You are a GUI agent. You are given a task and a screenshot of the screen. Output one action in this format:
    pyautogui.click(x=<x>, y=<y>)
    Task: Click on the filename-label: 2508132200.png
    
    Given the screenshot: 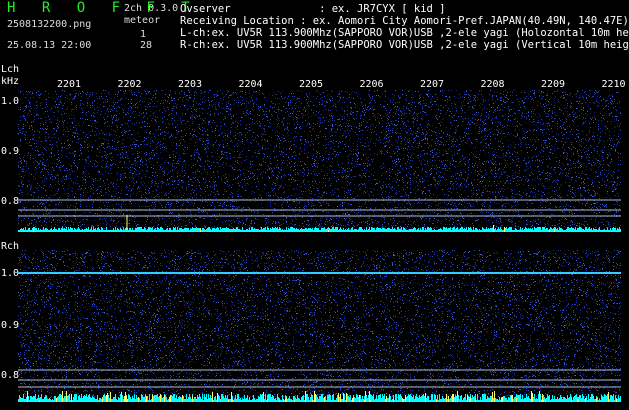 What is the action you would take?
    pyautogui.click(x=49, y=24)
    